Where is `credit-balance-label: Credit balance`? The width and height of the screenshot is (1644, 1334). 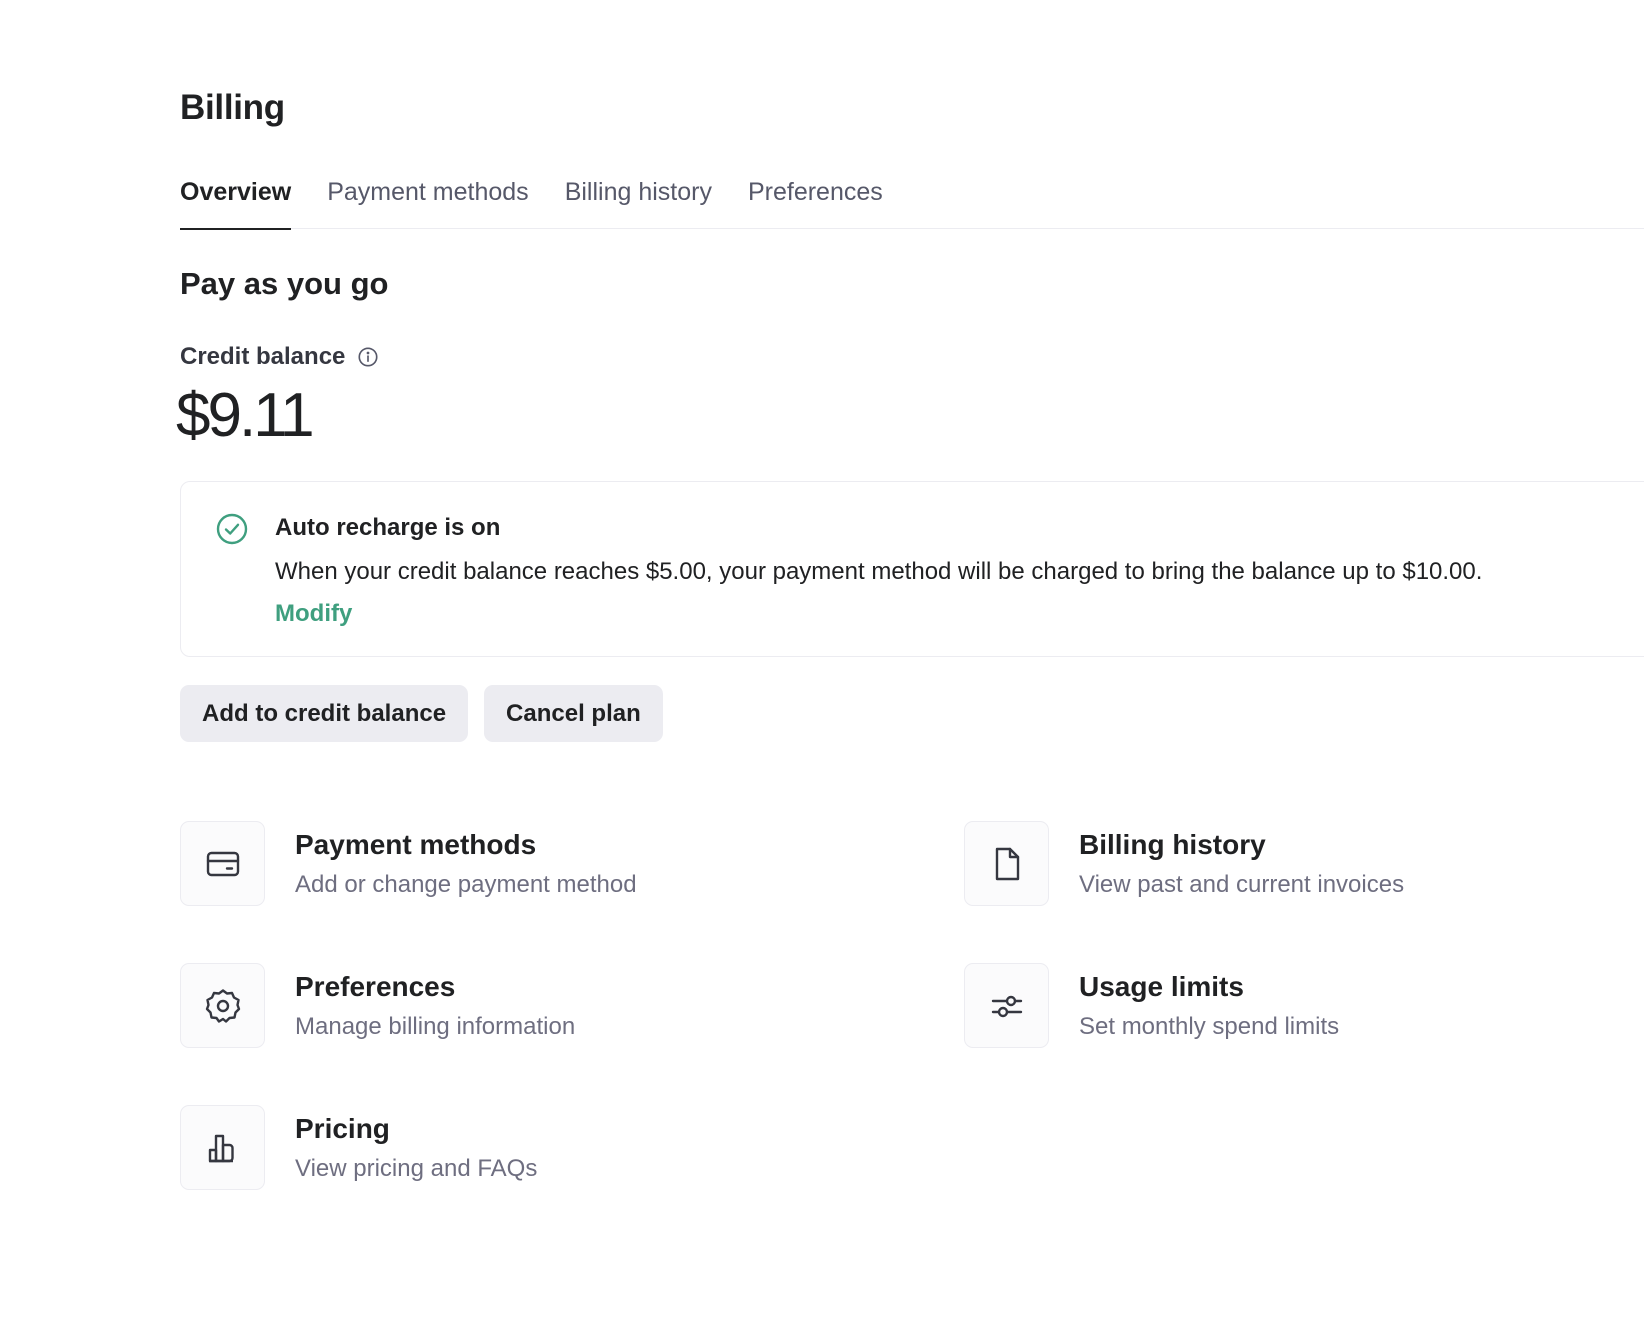
credit-balance-label: Credit balance is located at coordinates (279, 357).